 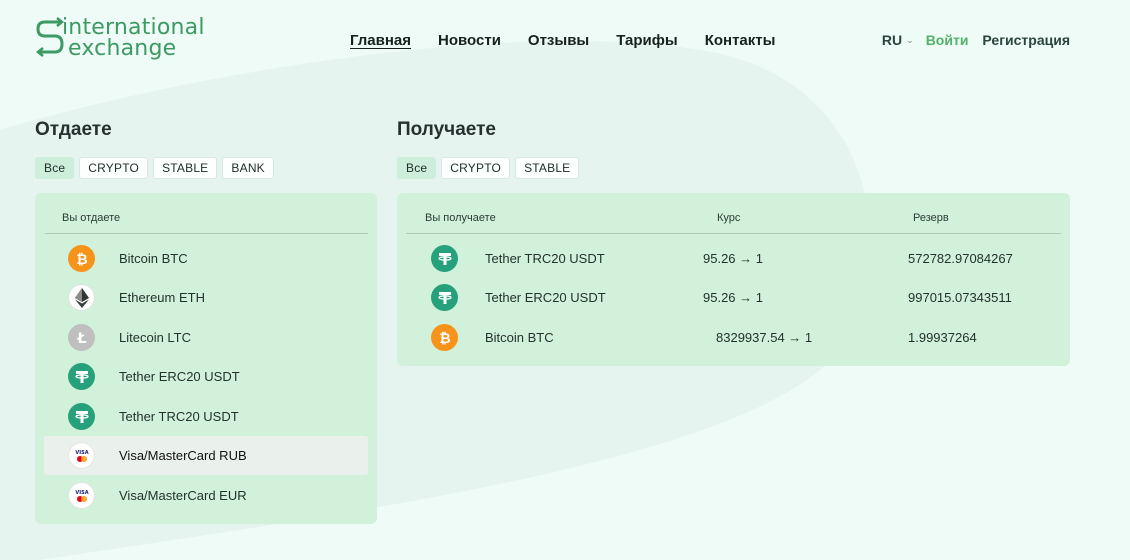 I want to click on chevron-down-icon: ⌄, so click(x=910, y=39).